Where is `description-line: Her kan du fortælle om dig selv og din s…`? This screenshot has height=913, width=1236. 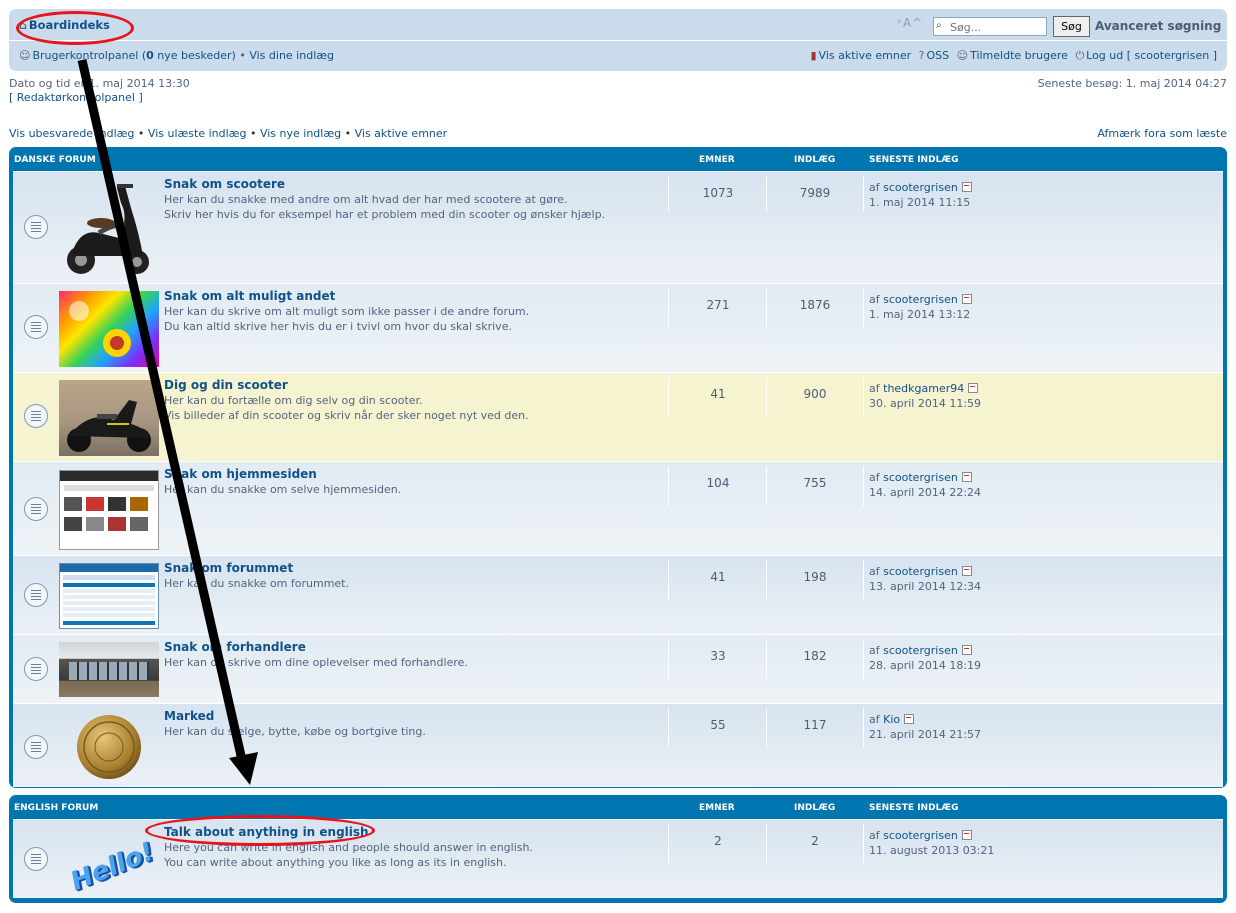
description-line: Her kan du fortælle om dig selv og din s… is located at coordinates (293, 400).